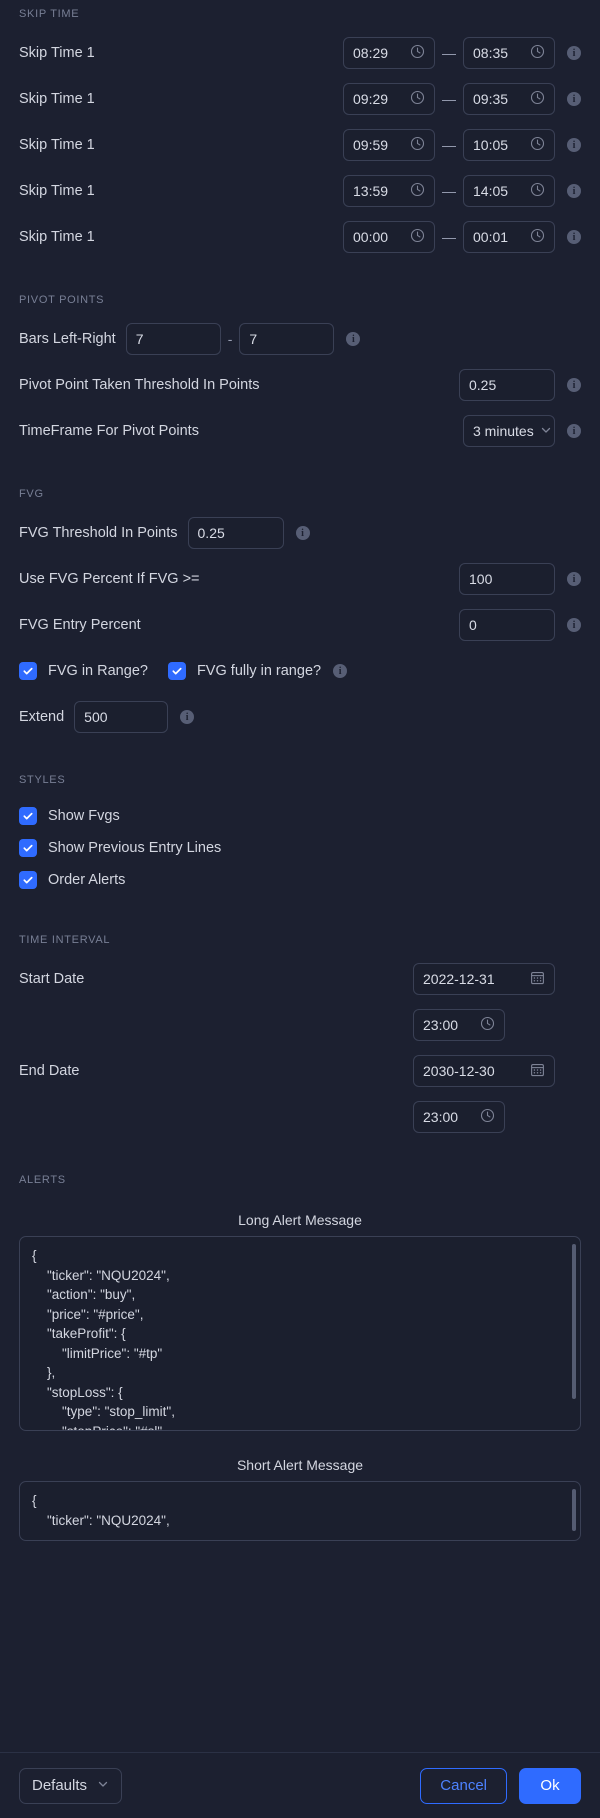 The height and width of the screenshot is (1818, 600). I want to click on skip-time-to-input: 08:35, so click(509, 53).